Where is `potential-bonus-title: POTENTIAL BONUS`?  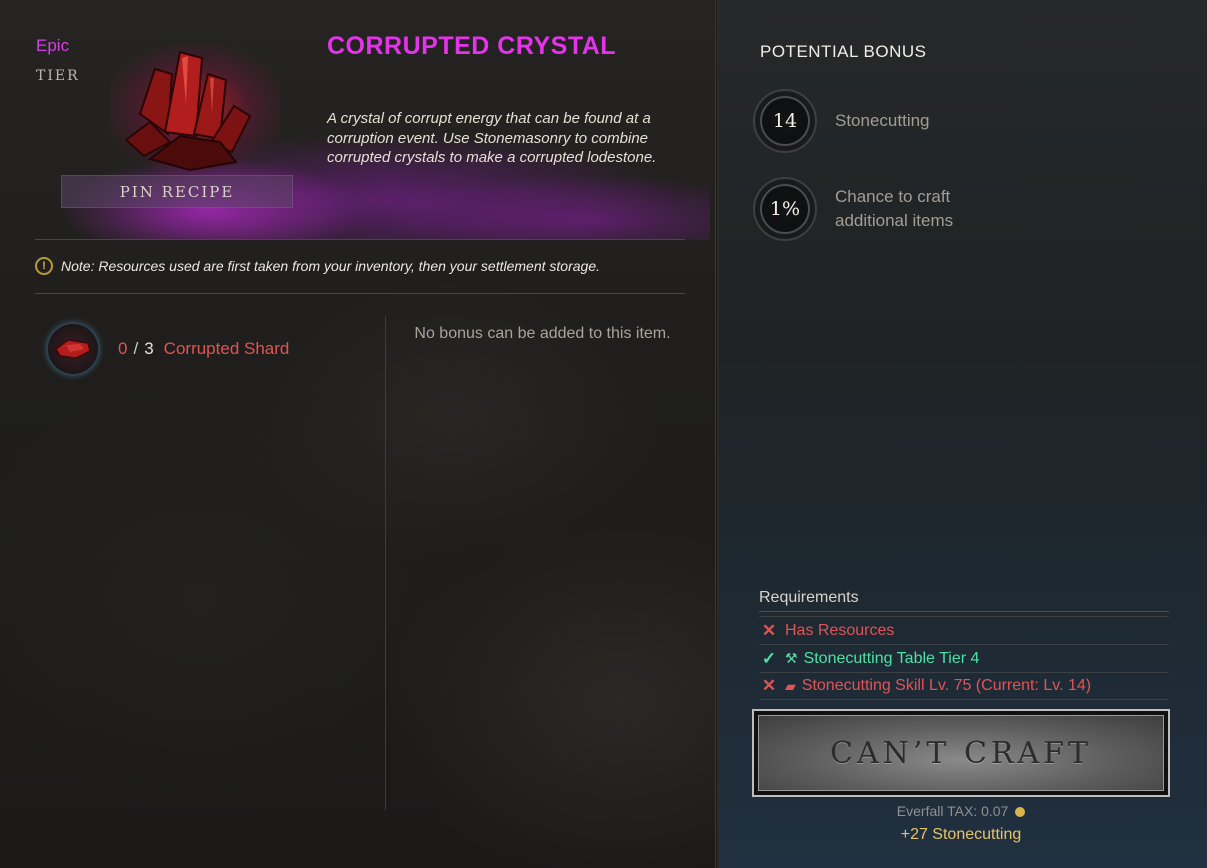
potential-bonus-title: POTENTIAL BONUS is located at coordinates (843, 51).